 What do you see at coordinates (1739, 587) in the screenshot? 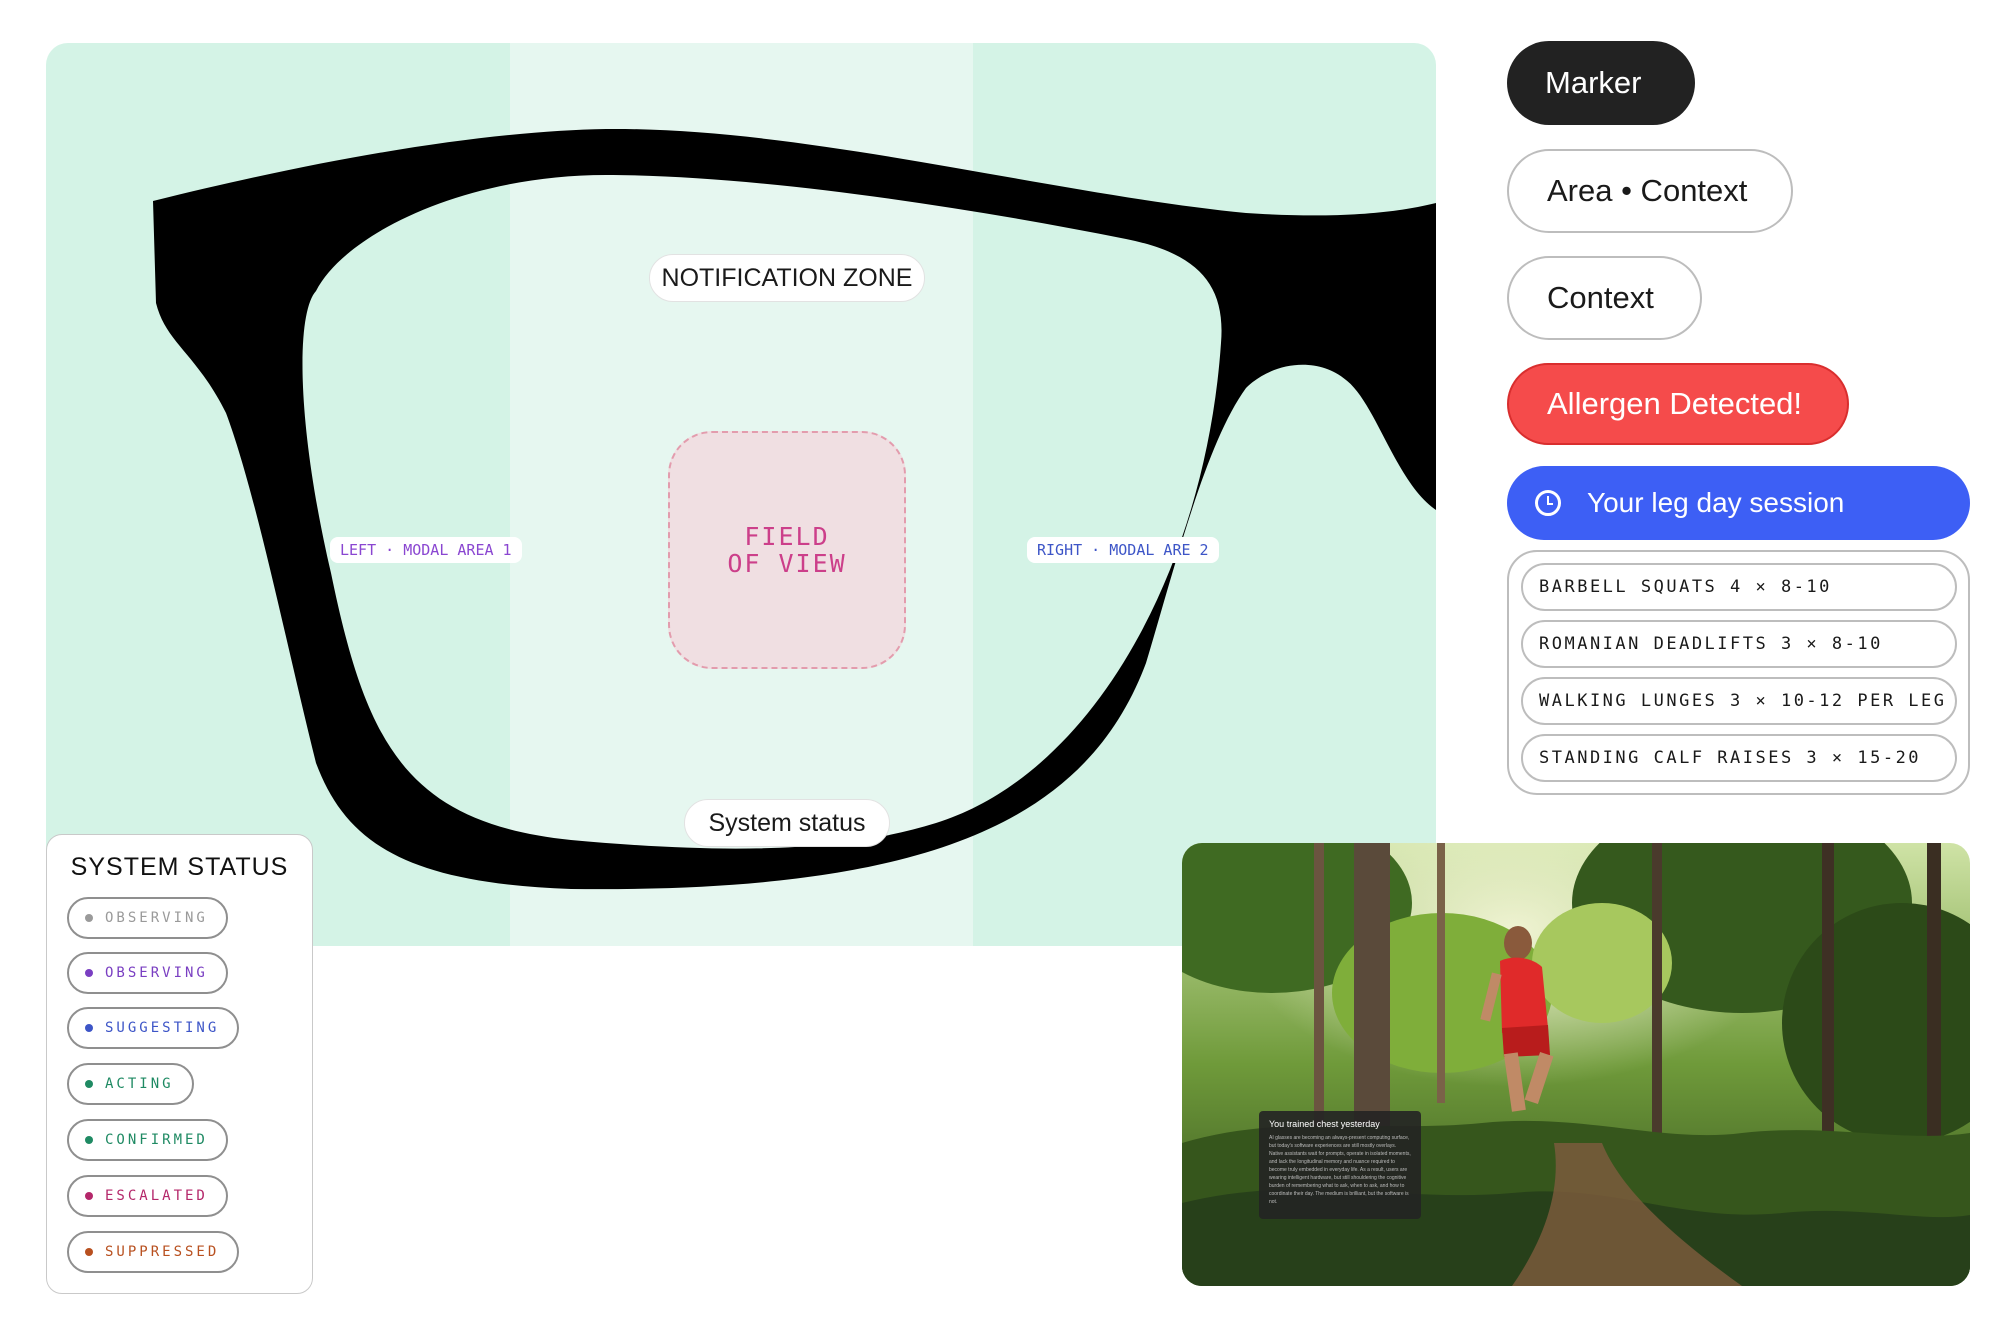
I see `exercise-item: BARBELL SQUATS 4 × 8-10` at bounding box center [1739, 587].